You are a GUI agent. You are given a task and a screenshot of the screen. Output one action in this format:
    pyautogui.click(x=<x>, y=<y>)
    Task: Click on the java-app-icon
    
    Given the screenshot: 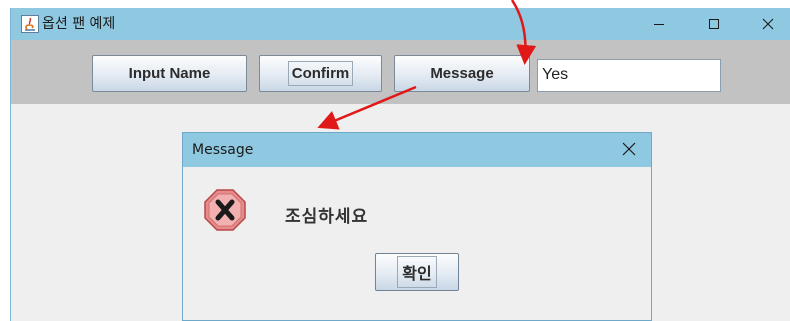 What is the action you would take?
    pyautogui.click(x=30, y=24)
    